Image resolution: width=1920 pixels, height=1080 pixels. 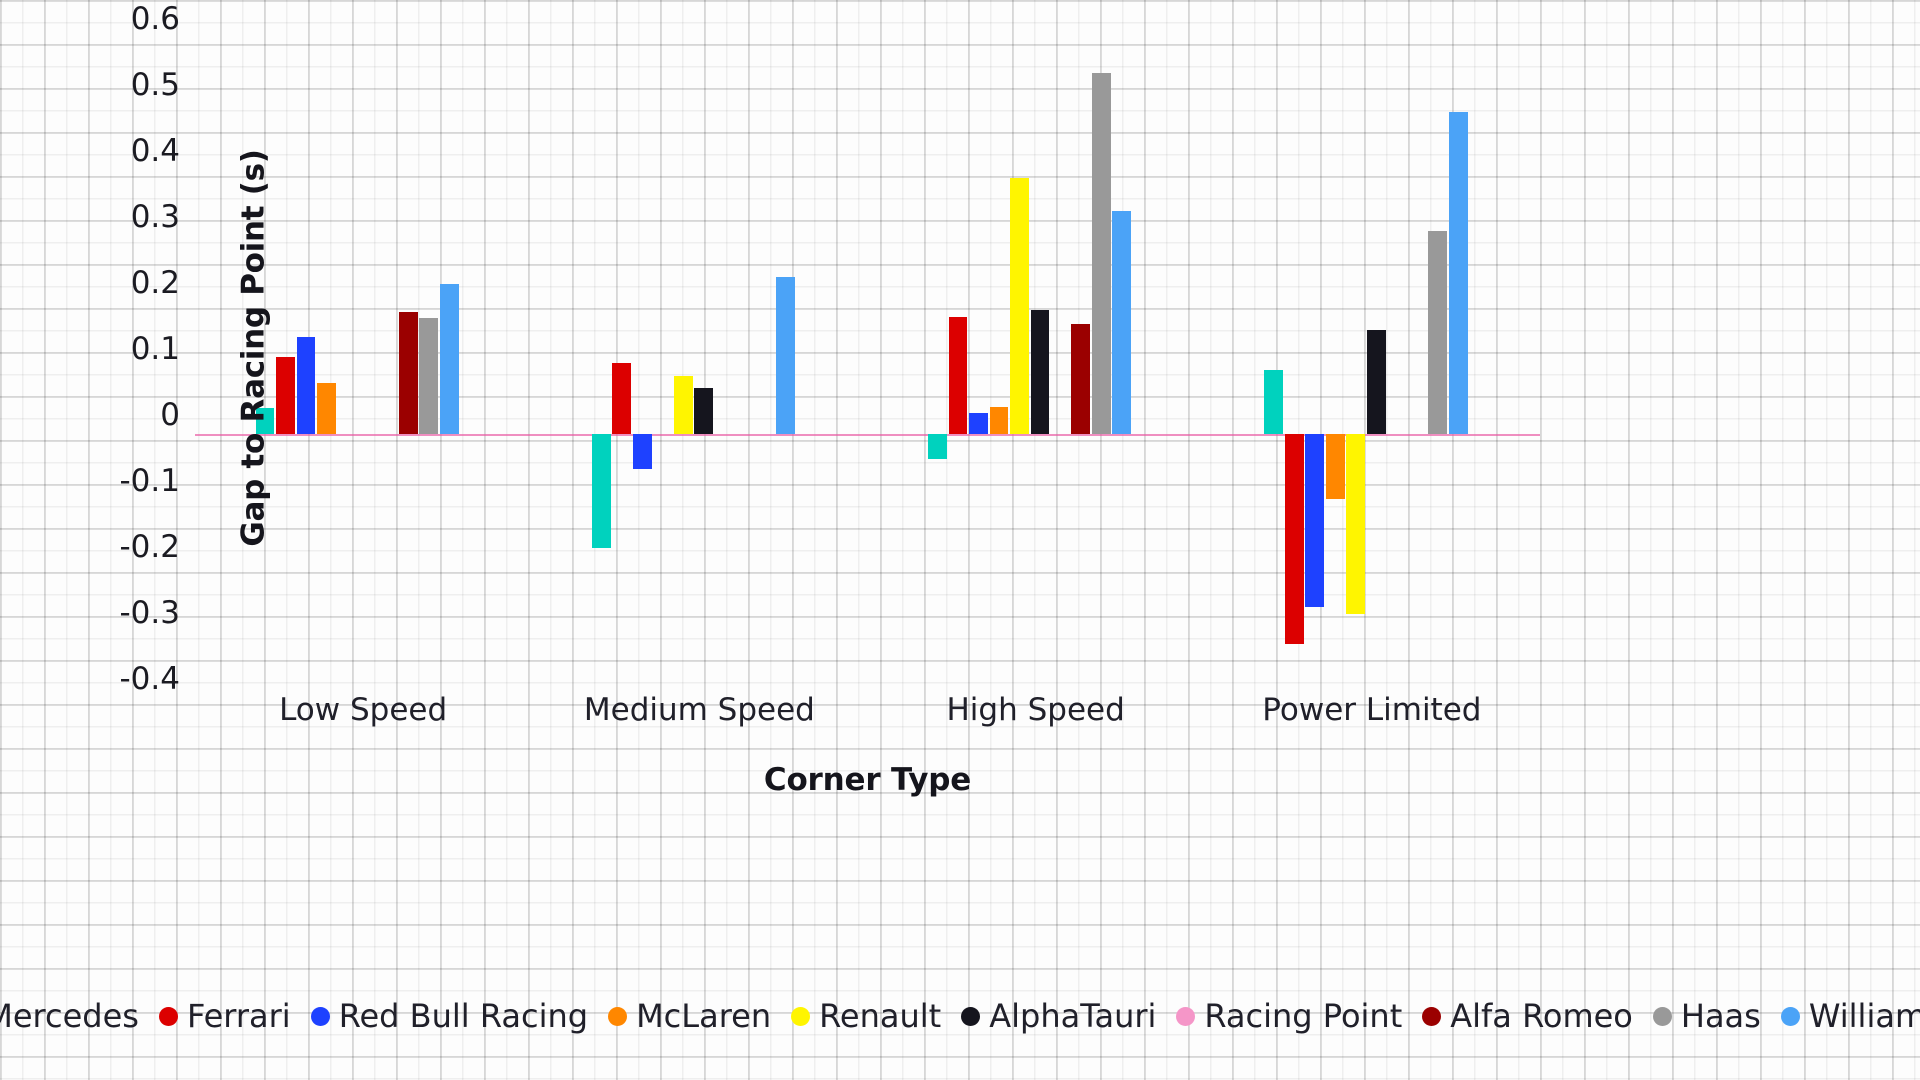 I want to click on x-axis-tick-label: High Speed, so click(x=1035, y=710).